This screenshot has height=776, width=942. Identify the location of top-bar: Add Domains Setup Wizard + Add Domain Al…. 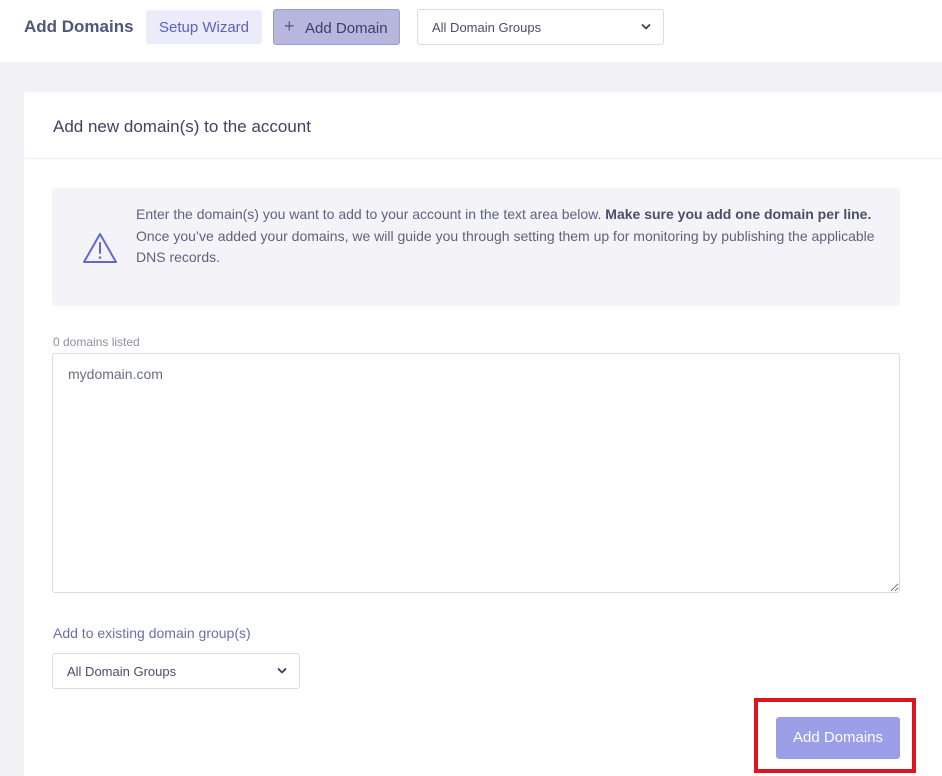
(471, 31).